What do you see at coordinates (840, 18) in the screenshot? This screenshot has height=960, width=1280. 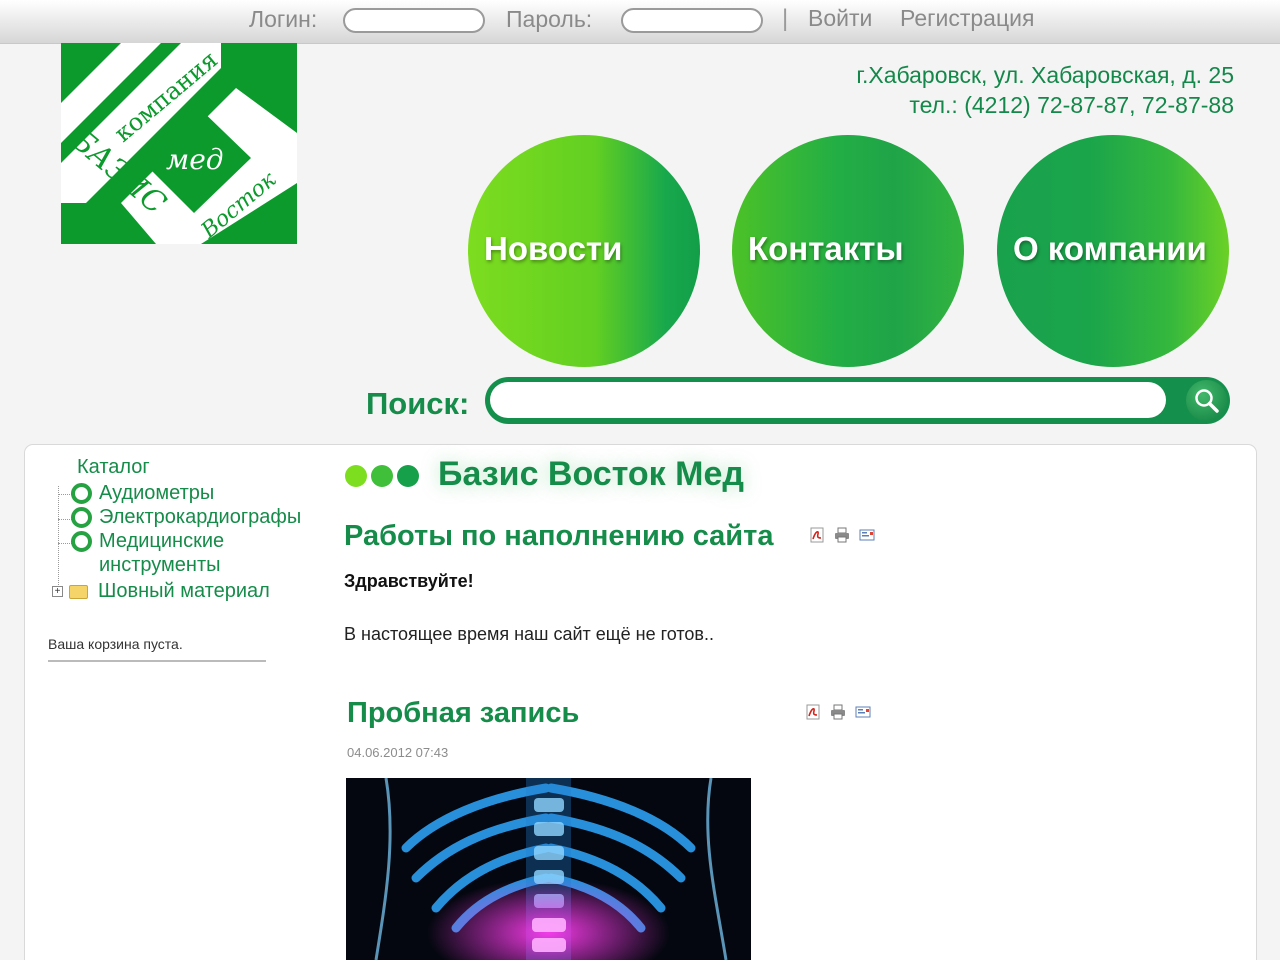 I see `signin-link: Войти` at bounding box center [840, 18].